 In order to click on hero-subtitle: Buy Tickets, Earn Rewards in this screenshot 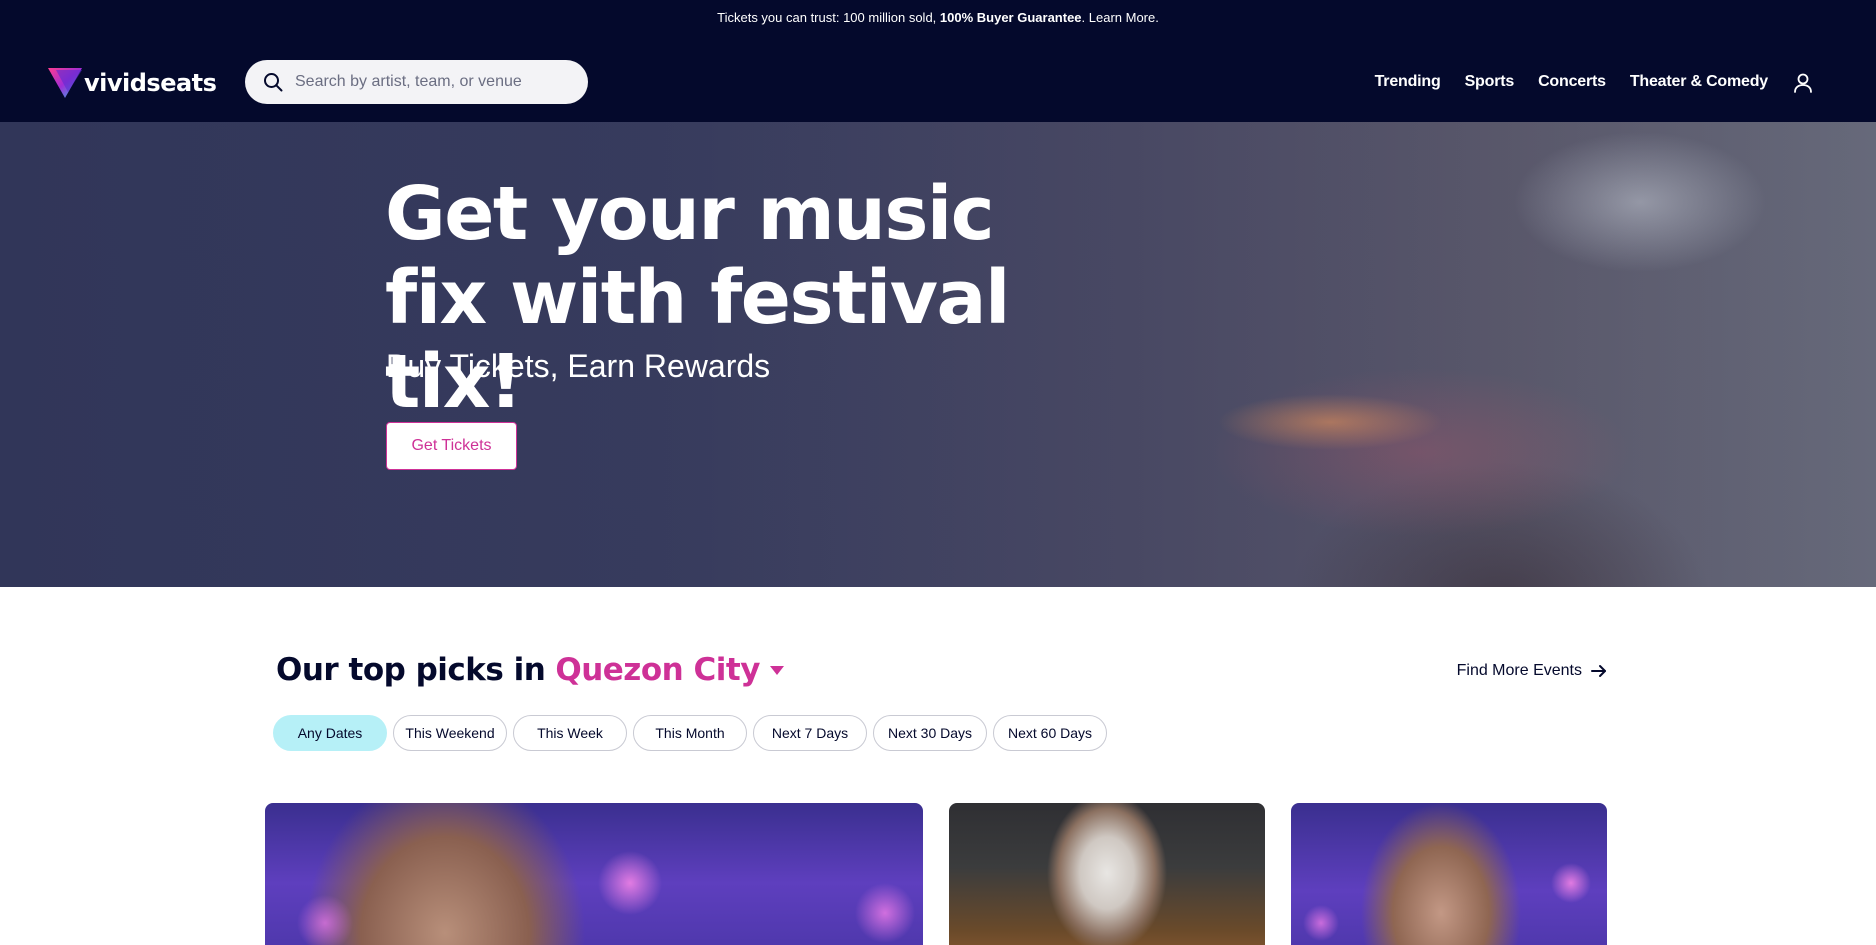, I will do `click(578, 366)`.